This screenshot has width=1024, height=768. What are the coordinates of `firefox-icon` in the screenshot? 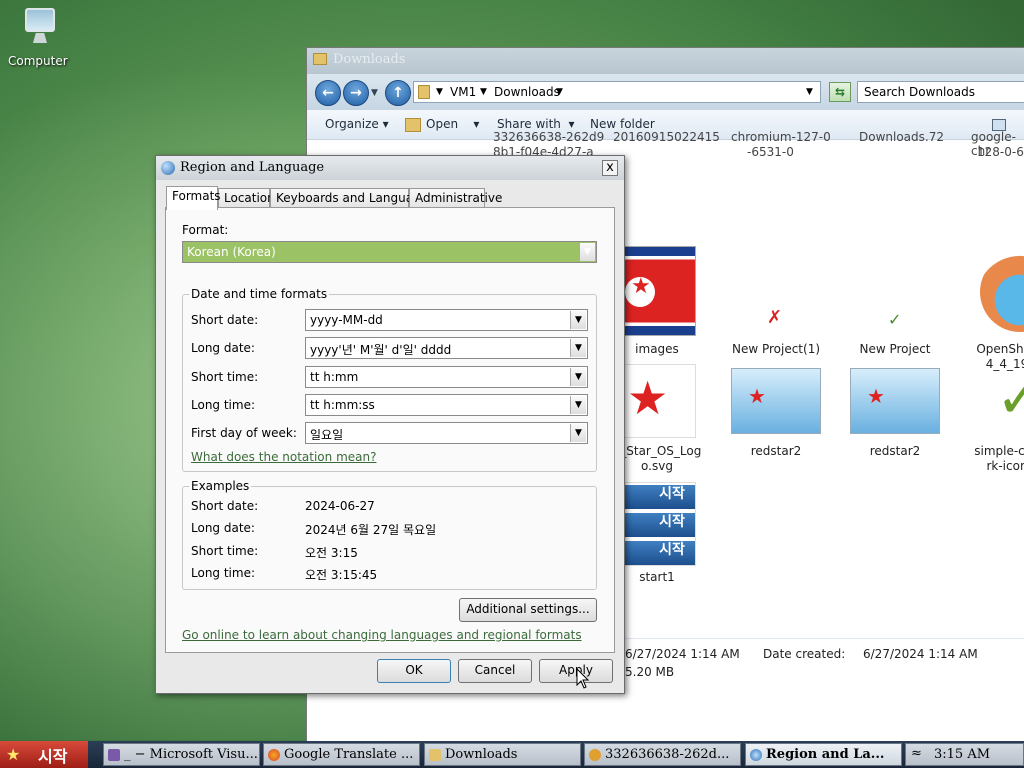 It's located at (274, 755).